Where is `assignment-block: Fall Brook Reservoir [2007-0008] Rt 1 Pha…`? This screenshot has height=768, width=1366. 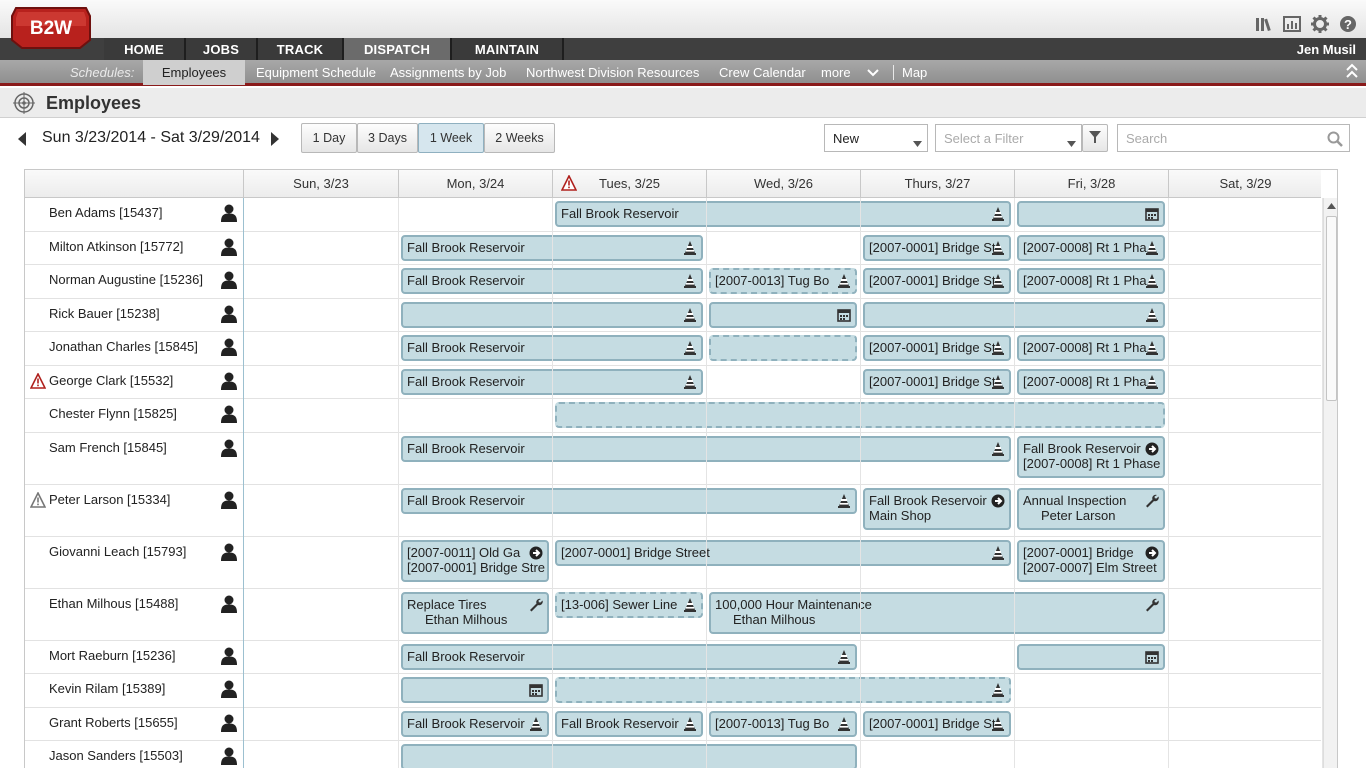
assignment-block: Fall Brook Reservoir [2007-0008] Rt 1 Pha… is located at coordinates (1091, 456).